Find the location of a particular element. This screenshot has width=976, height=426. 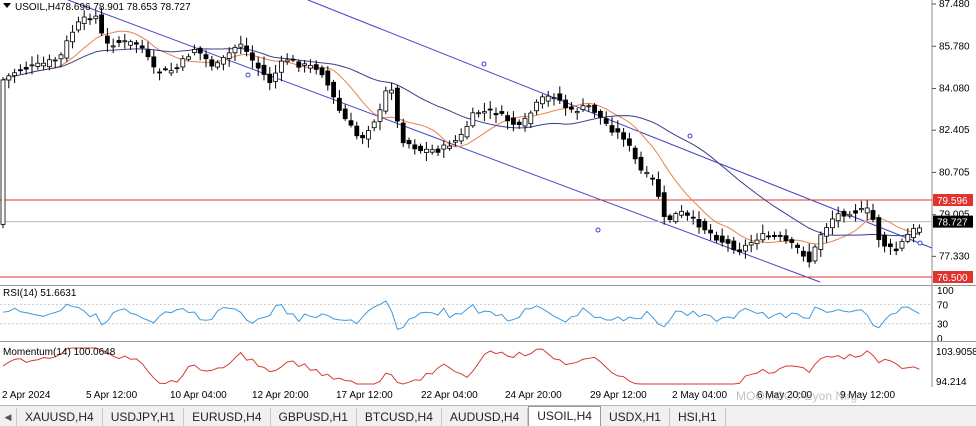

momentum-panel: 103.9058 94.214 Momentum(14) 100.0648 is located at coordinates (488, 364).